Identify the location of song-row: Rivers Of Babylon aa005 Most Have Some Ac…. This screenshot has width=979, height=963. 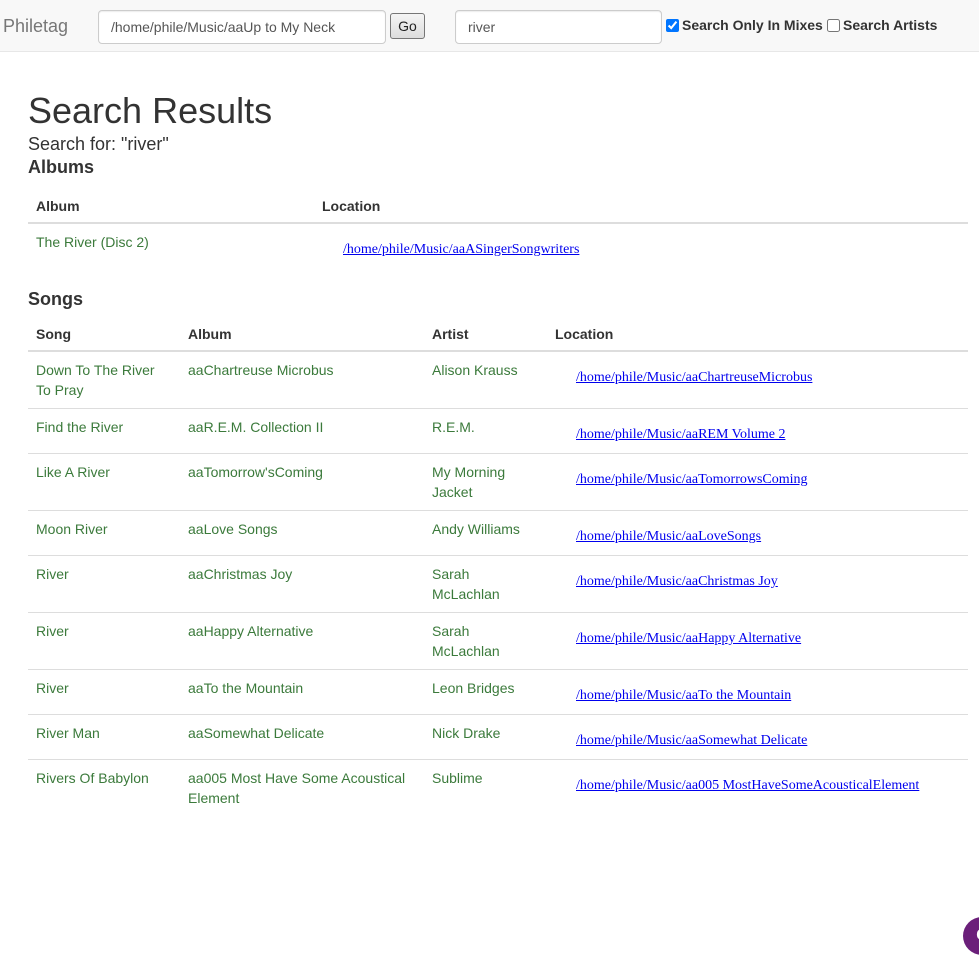
(498, 787).